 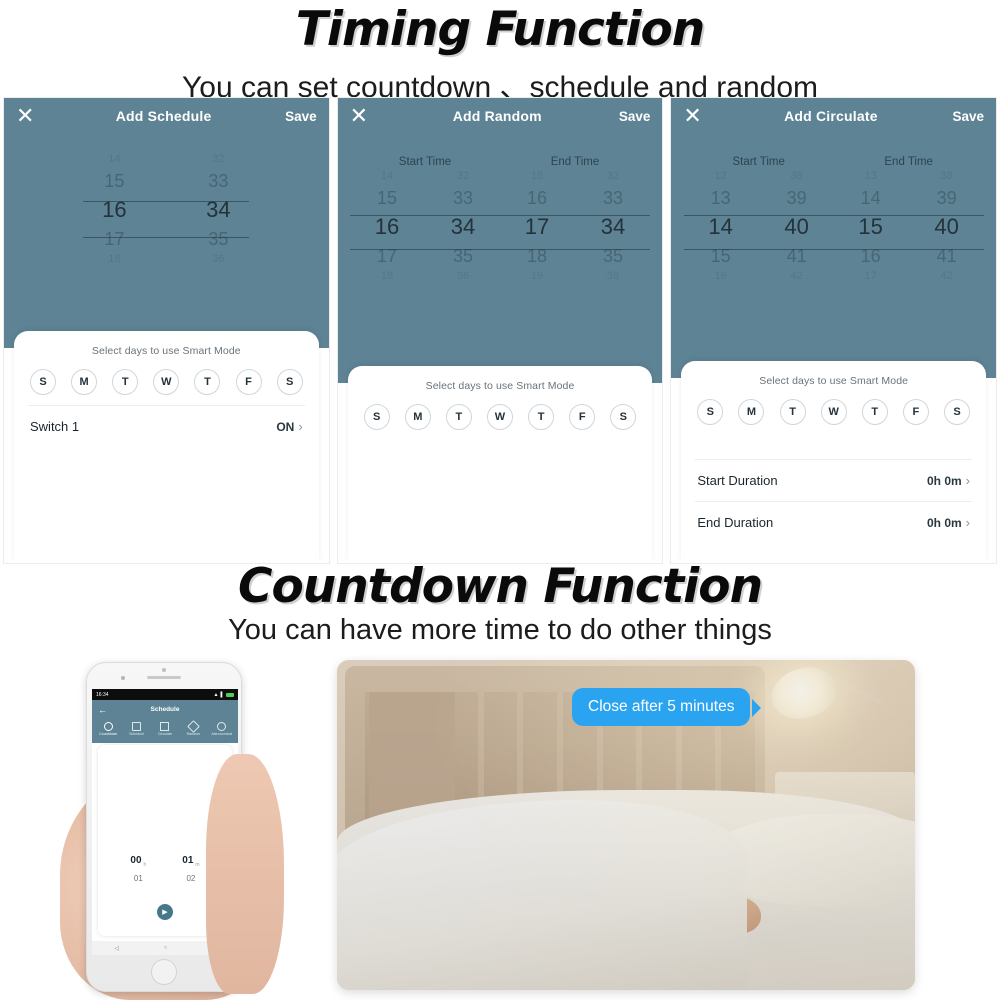 What do you see at coordinates (193, 728) in the screenshot?
I see `tab-random: Random` at bounding box center [193, 728].